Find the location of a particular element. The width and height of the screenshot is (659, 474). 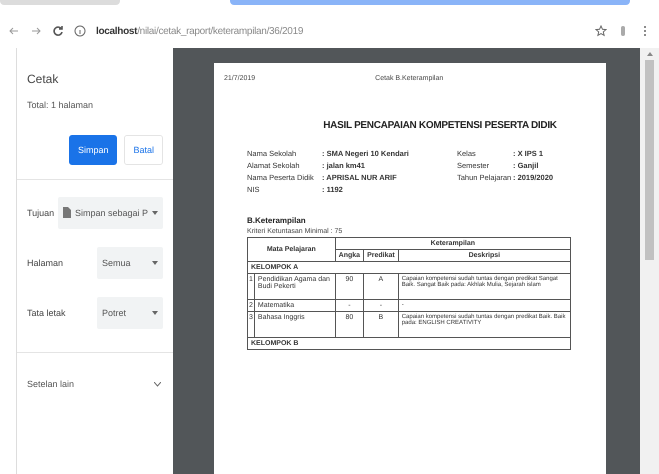

page-count: Total: 1 halaman is located at coordinates (60, 104).